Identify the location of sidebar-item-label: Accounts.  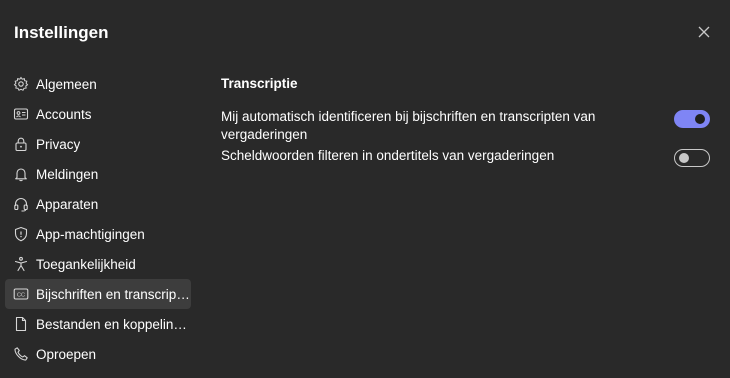
(64, 114).